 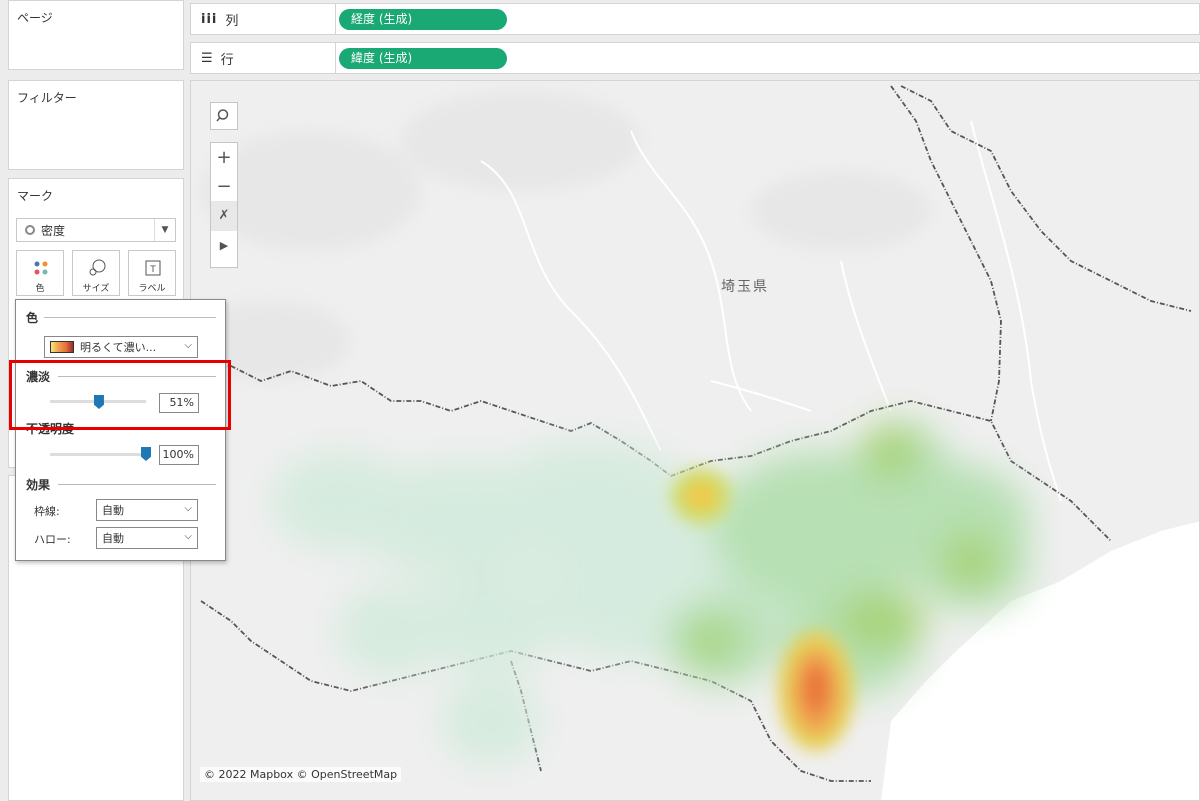 I want to click on density-mark-icon, so click(x=30, y=230).